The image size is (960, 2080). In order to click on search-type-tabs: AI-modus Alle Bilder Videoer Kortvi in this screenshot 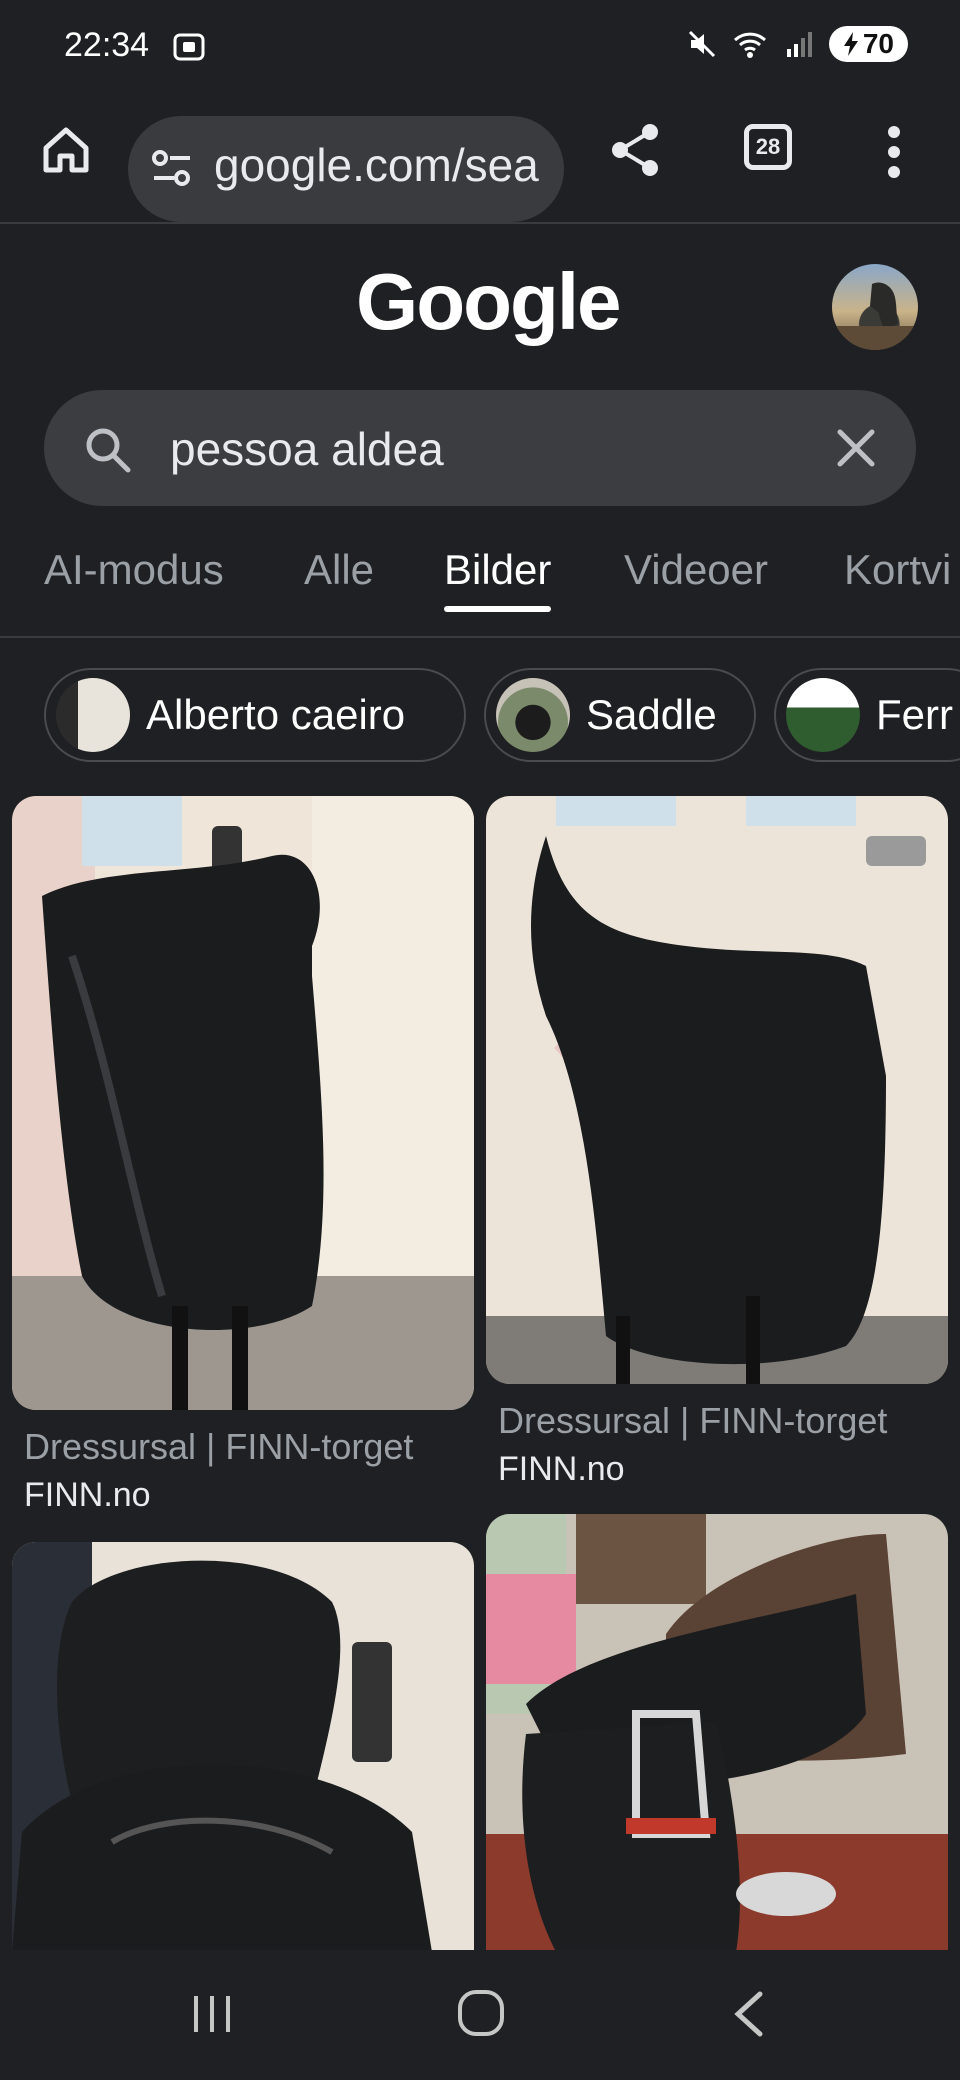, I will do `click(480, 589)`.